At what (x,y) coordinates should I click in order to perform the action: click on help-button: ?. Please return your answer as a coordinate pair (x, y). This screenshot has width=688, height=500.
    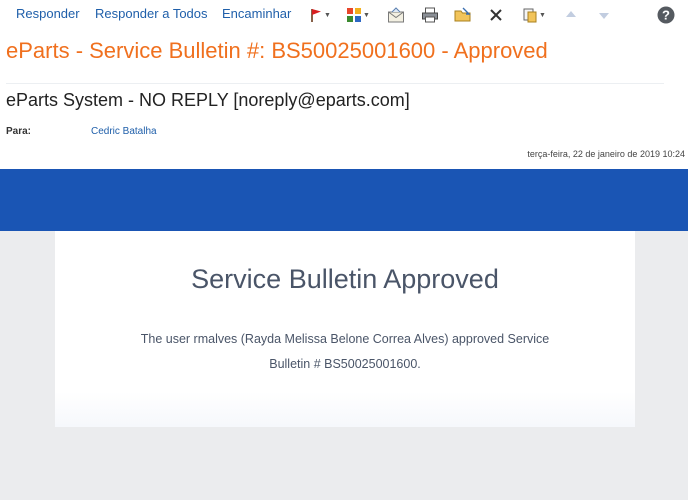
    Looking at the image, I should click on (666, 15).